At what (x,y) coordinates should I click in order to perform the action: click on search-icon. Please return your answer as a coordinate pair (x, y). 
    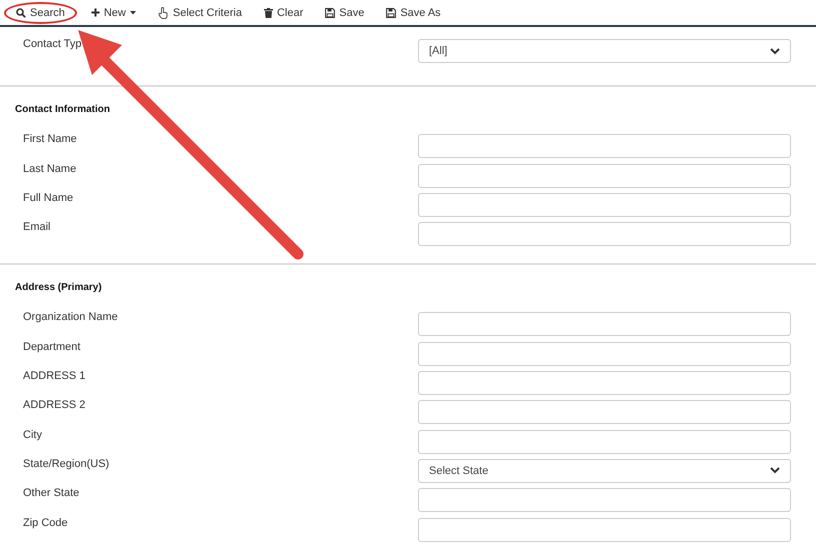
    Looking at the image, I should click on (21, 13).